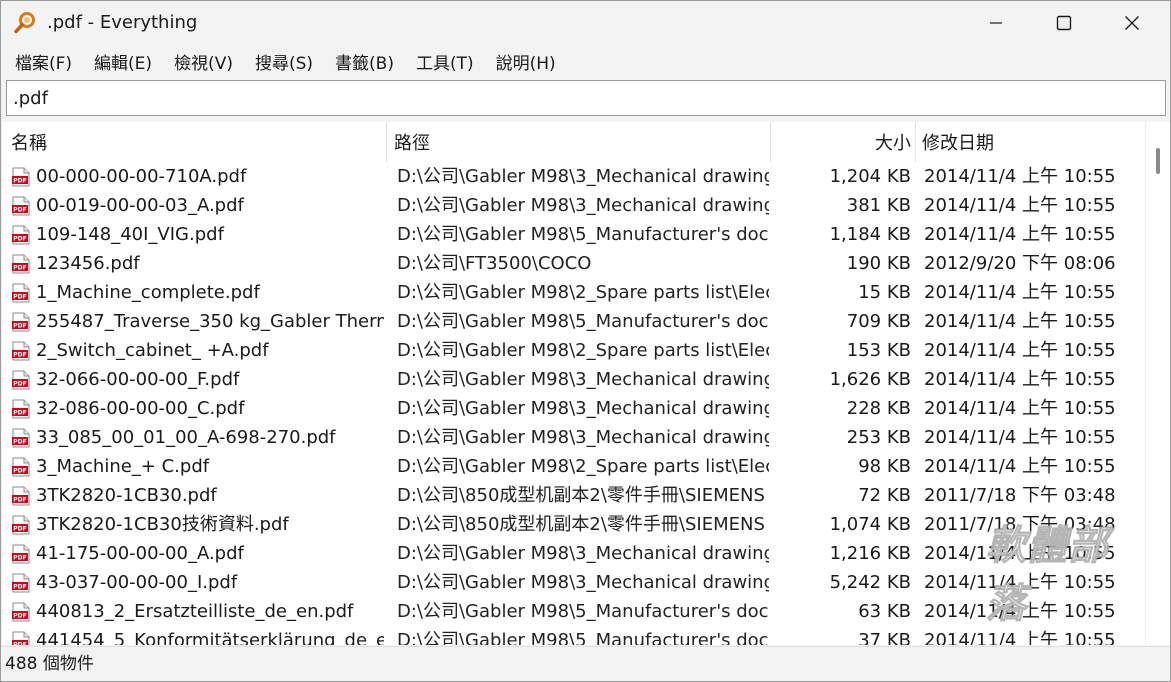 Image resolution: width=1171 pixels, height=682 pixels. Describe the element at coordinates (162, 524) in the screenshot. I see `file-name: 3TK2820-1CB30技術資料.pdf` at that location.